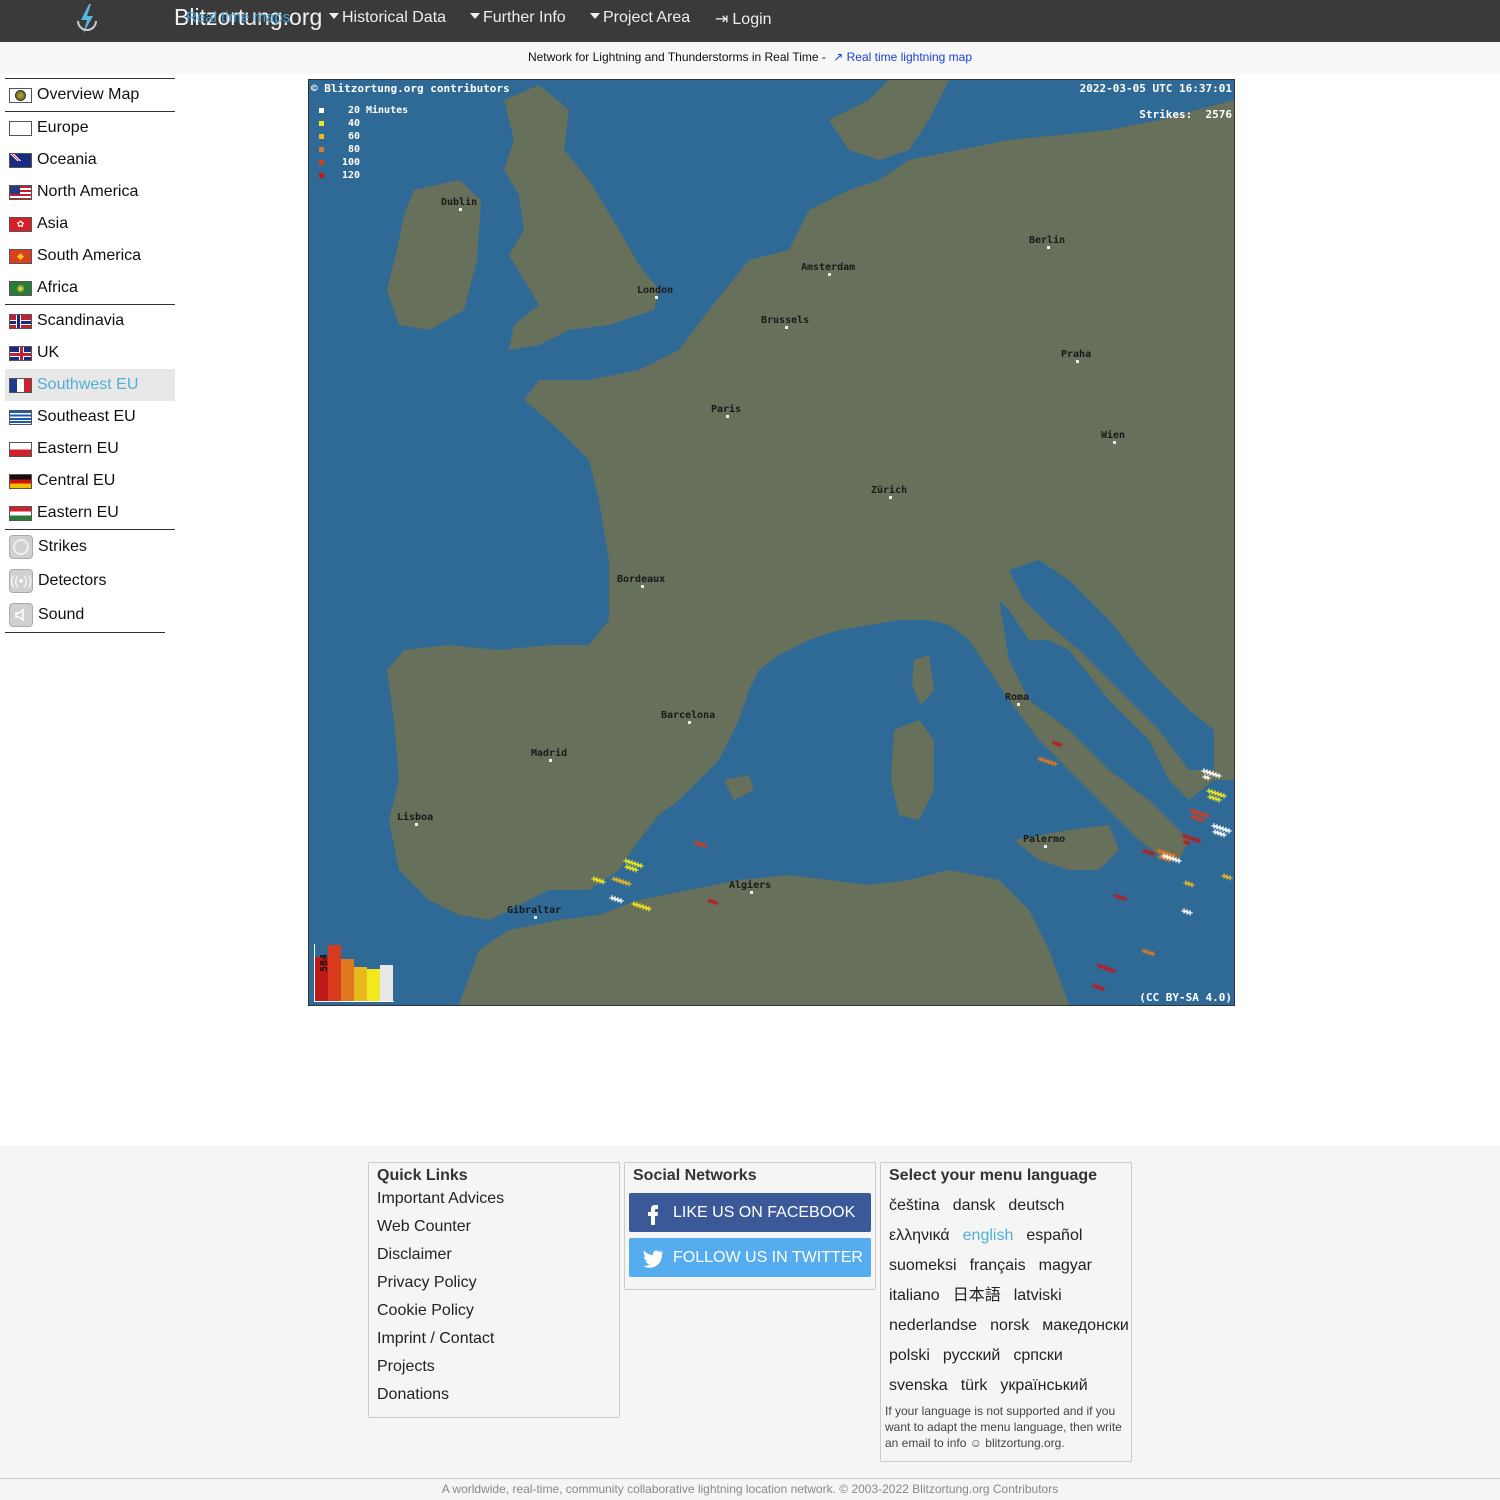 The image size is (1500, 1500). What do you see at coordinates (1043, 1385) in the screenshot?
I see `lang-ukrainskyi: український` at bounding box center [1043, 1385].